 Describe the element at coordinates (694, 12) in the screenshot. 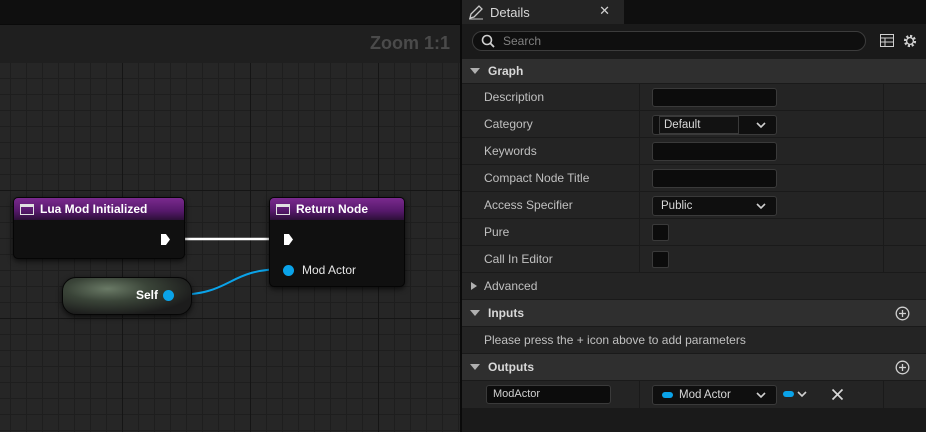

I see `tab-strip: Details ✕` at that location.